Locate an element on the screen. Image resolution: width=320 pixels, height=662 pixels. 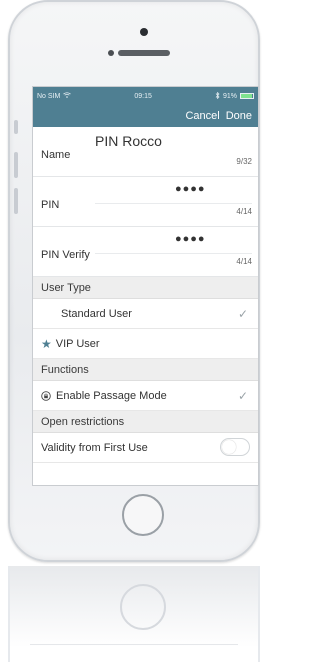
done-button: Done is located at coordinates (239, 116).